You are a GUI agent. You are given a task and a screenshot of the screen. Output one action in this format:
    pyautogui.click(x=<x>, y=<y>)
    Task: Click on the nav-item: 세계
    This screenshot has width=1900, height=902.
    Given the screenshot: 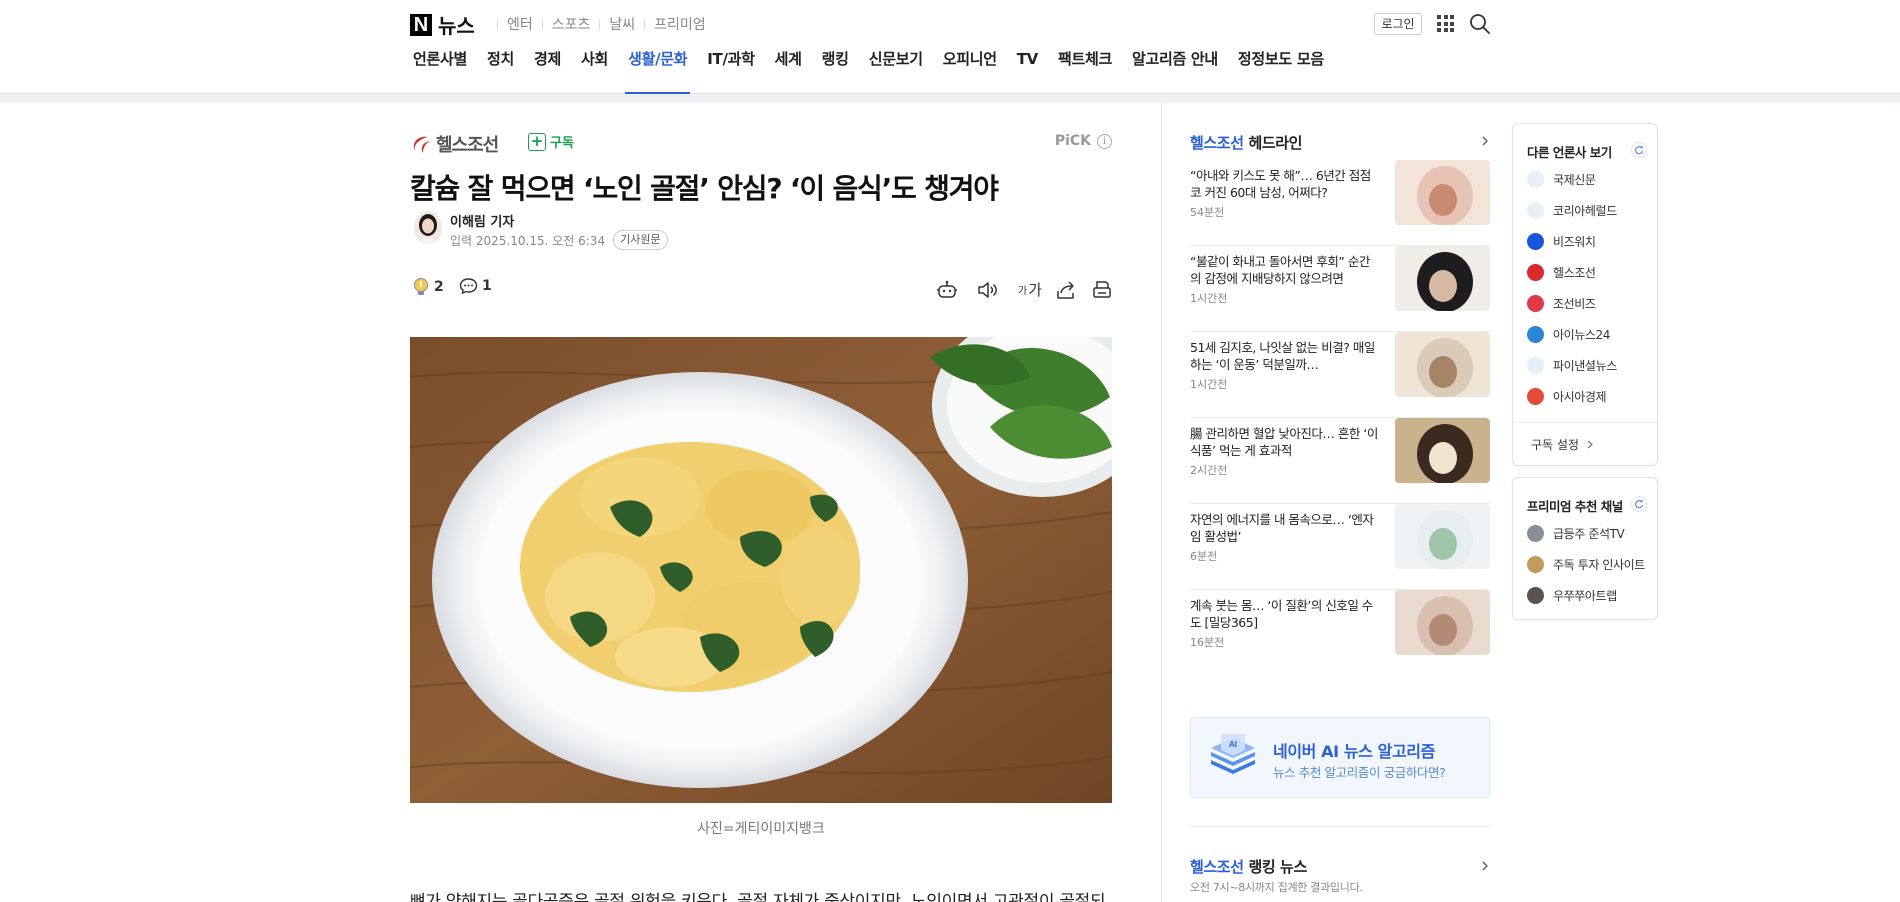 What is the action you would take?
    pyautogui.click(x=788, y=70)
    